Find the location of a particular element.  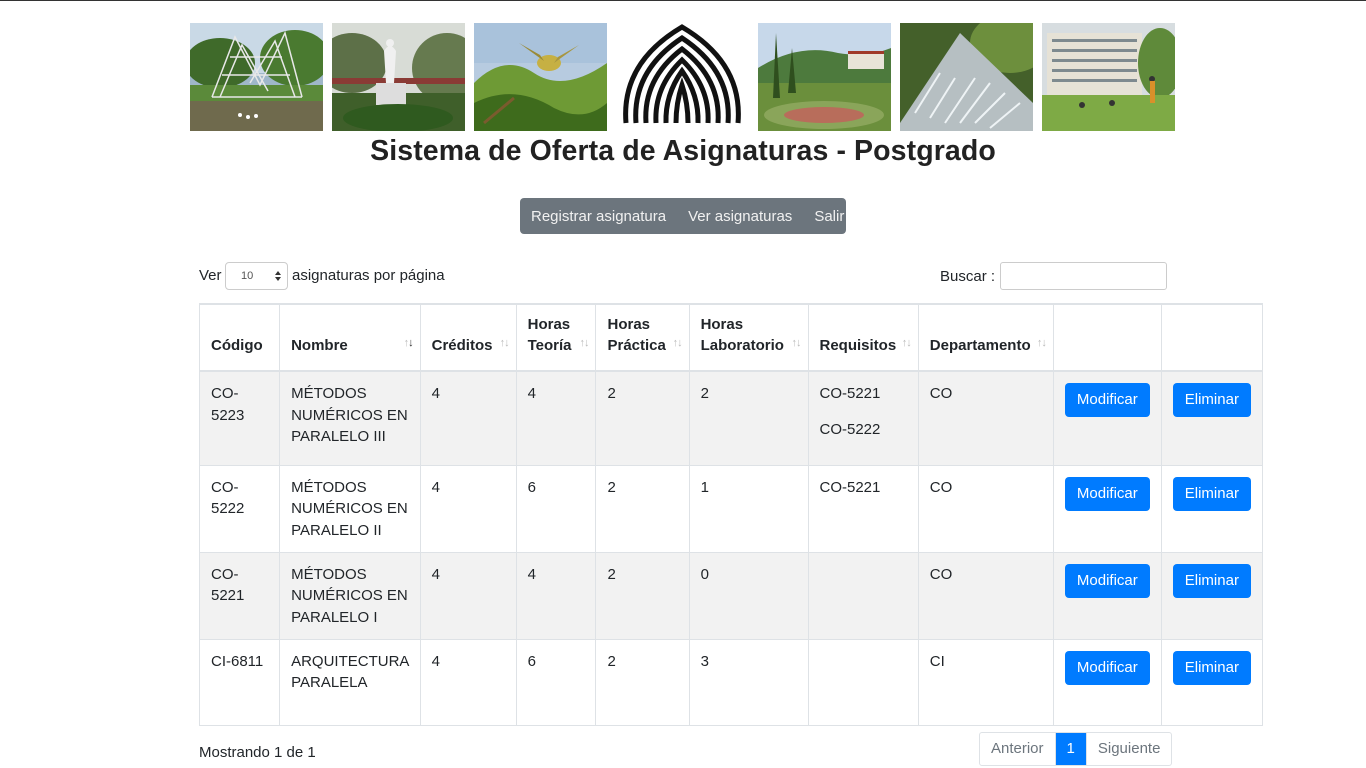

nav-ver-asignaturas: Ver asignaturas is located at coordinates (740, 216).